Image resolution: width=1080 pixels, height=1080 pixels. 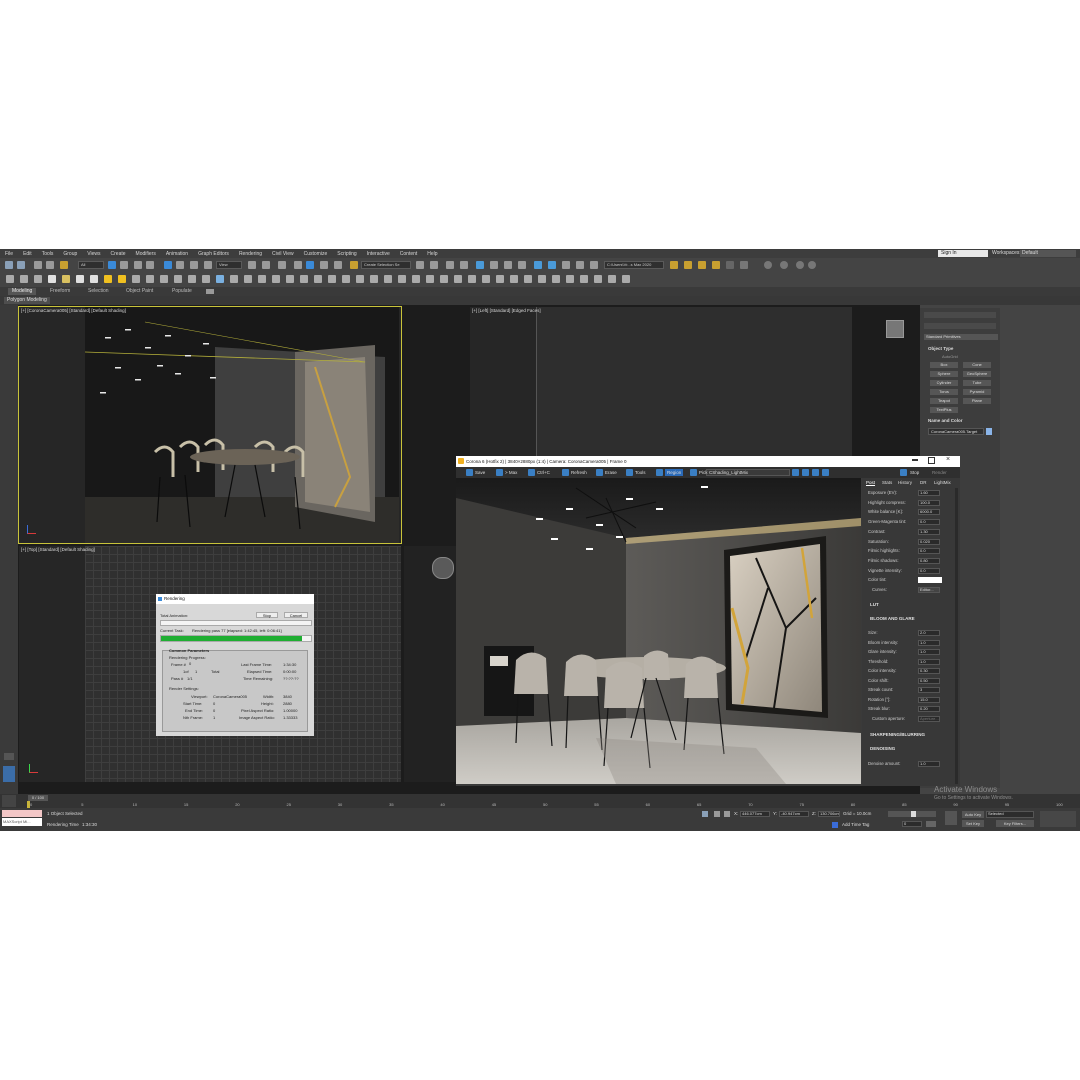 What do you see at coordinates (914, 472) in the screenshot?
I see `vfb-stop-button: Stop` at bounding box center [914, 472].